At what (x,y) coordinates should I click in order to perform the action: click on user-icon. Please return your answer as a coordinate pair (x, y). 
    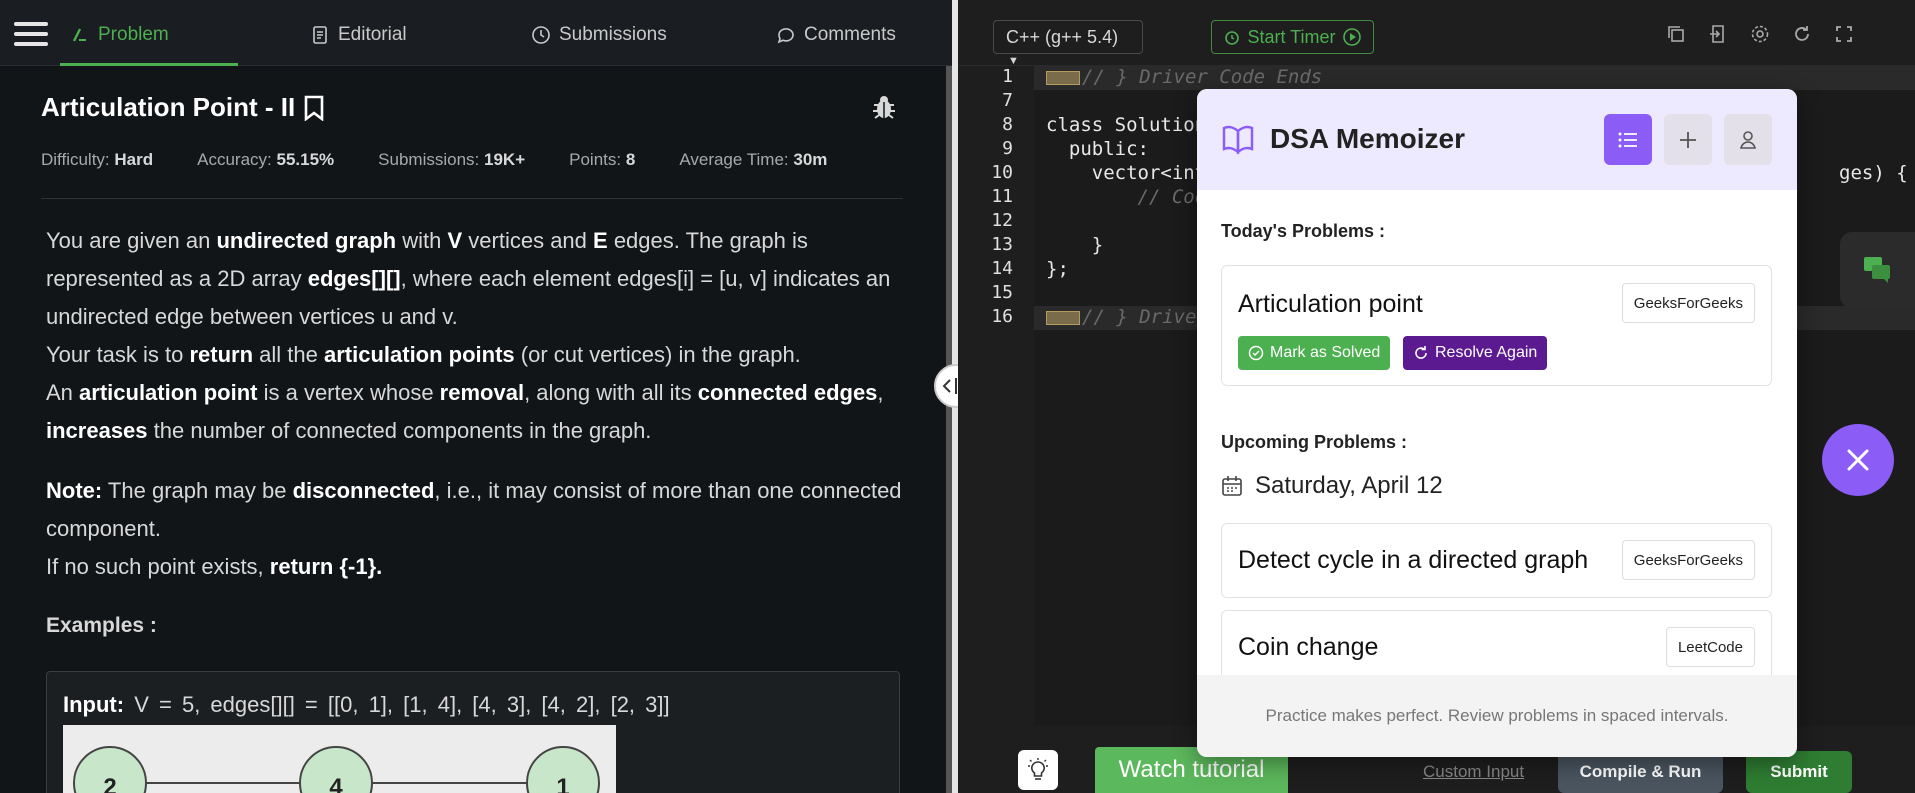
    Looking at the image, I should click on (1748, 139).